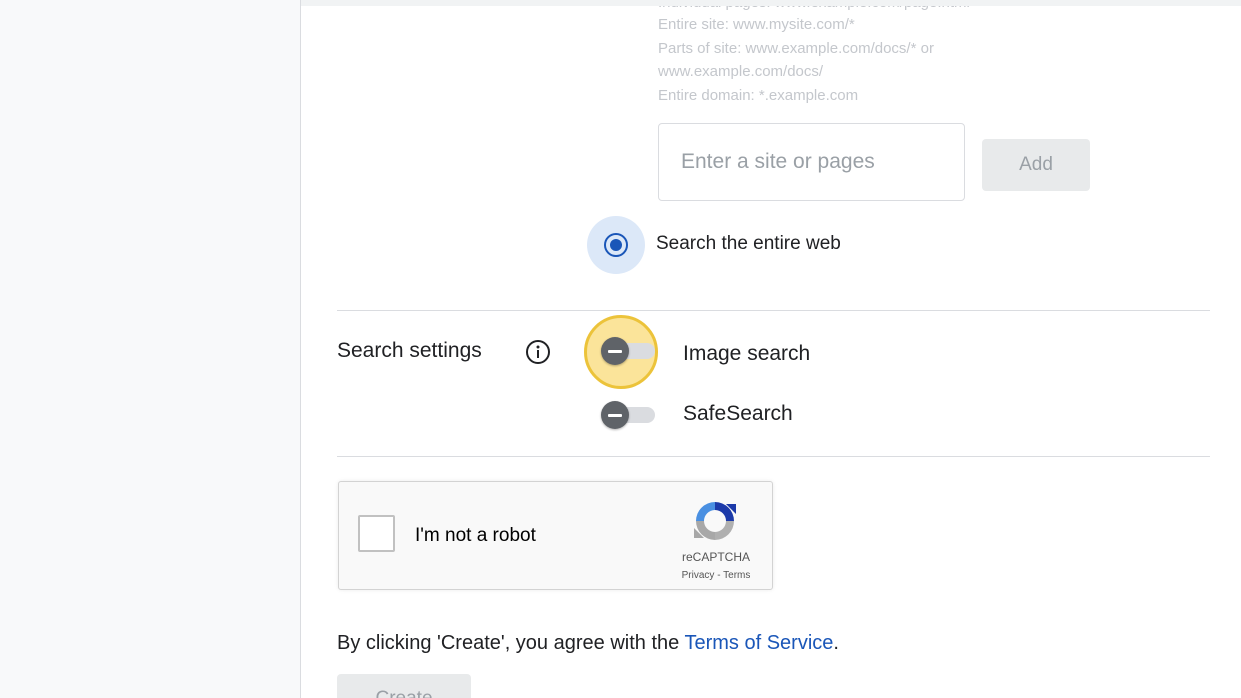 The height and width of the screenshot is (698, 1241). I want to click on radio-outer, so click(616, 245).